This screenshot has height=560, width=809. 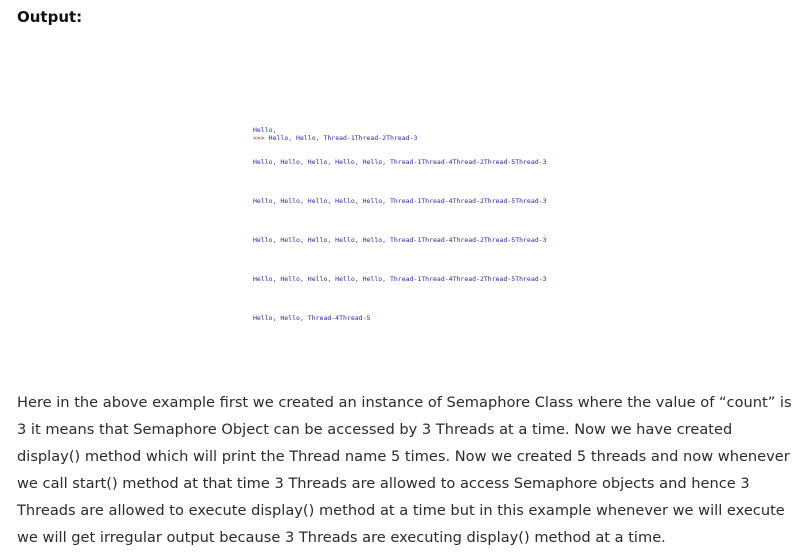 What do you see at coordinates (259, 138) in the screenshot?
I see `shell-prompt: >>>` at bounding box center [259, 138].